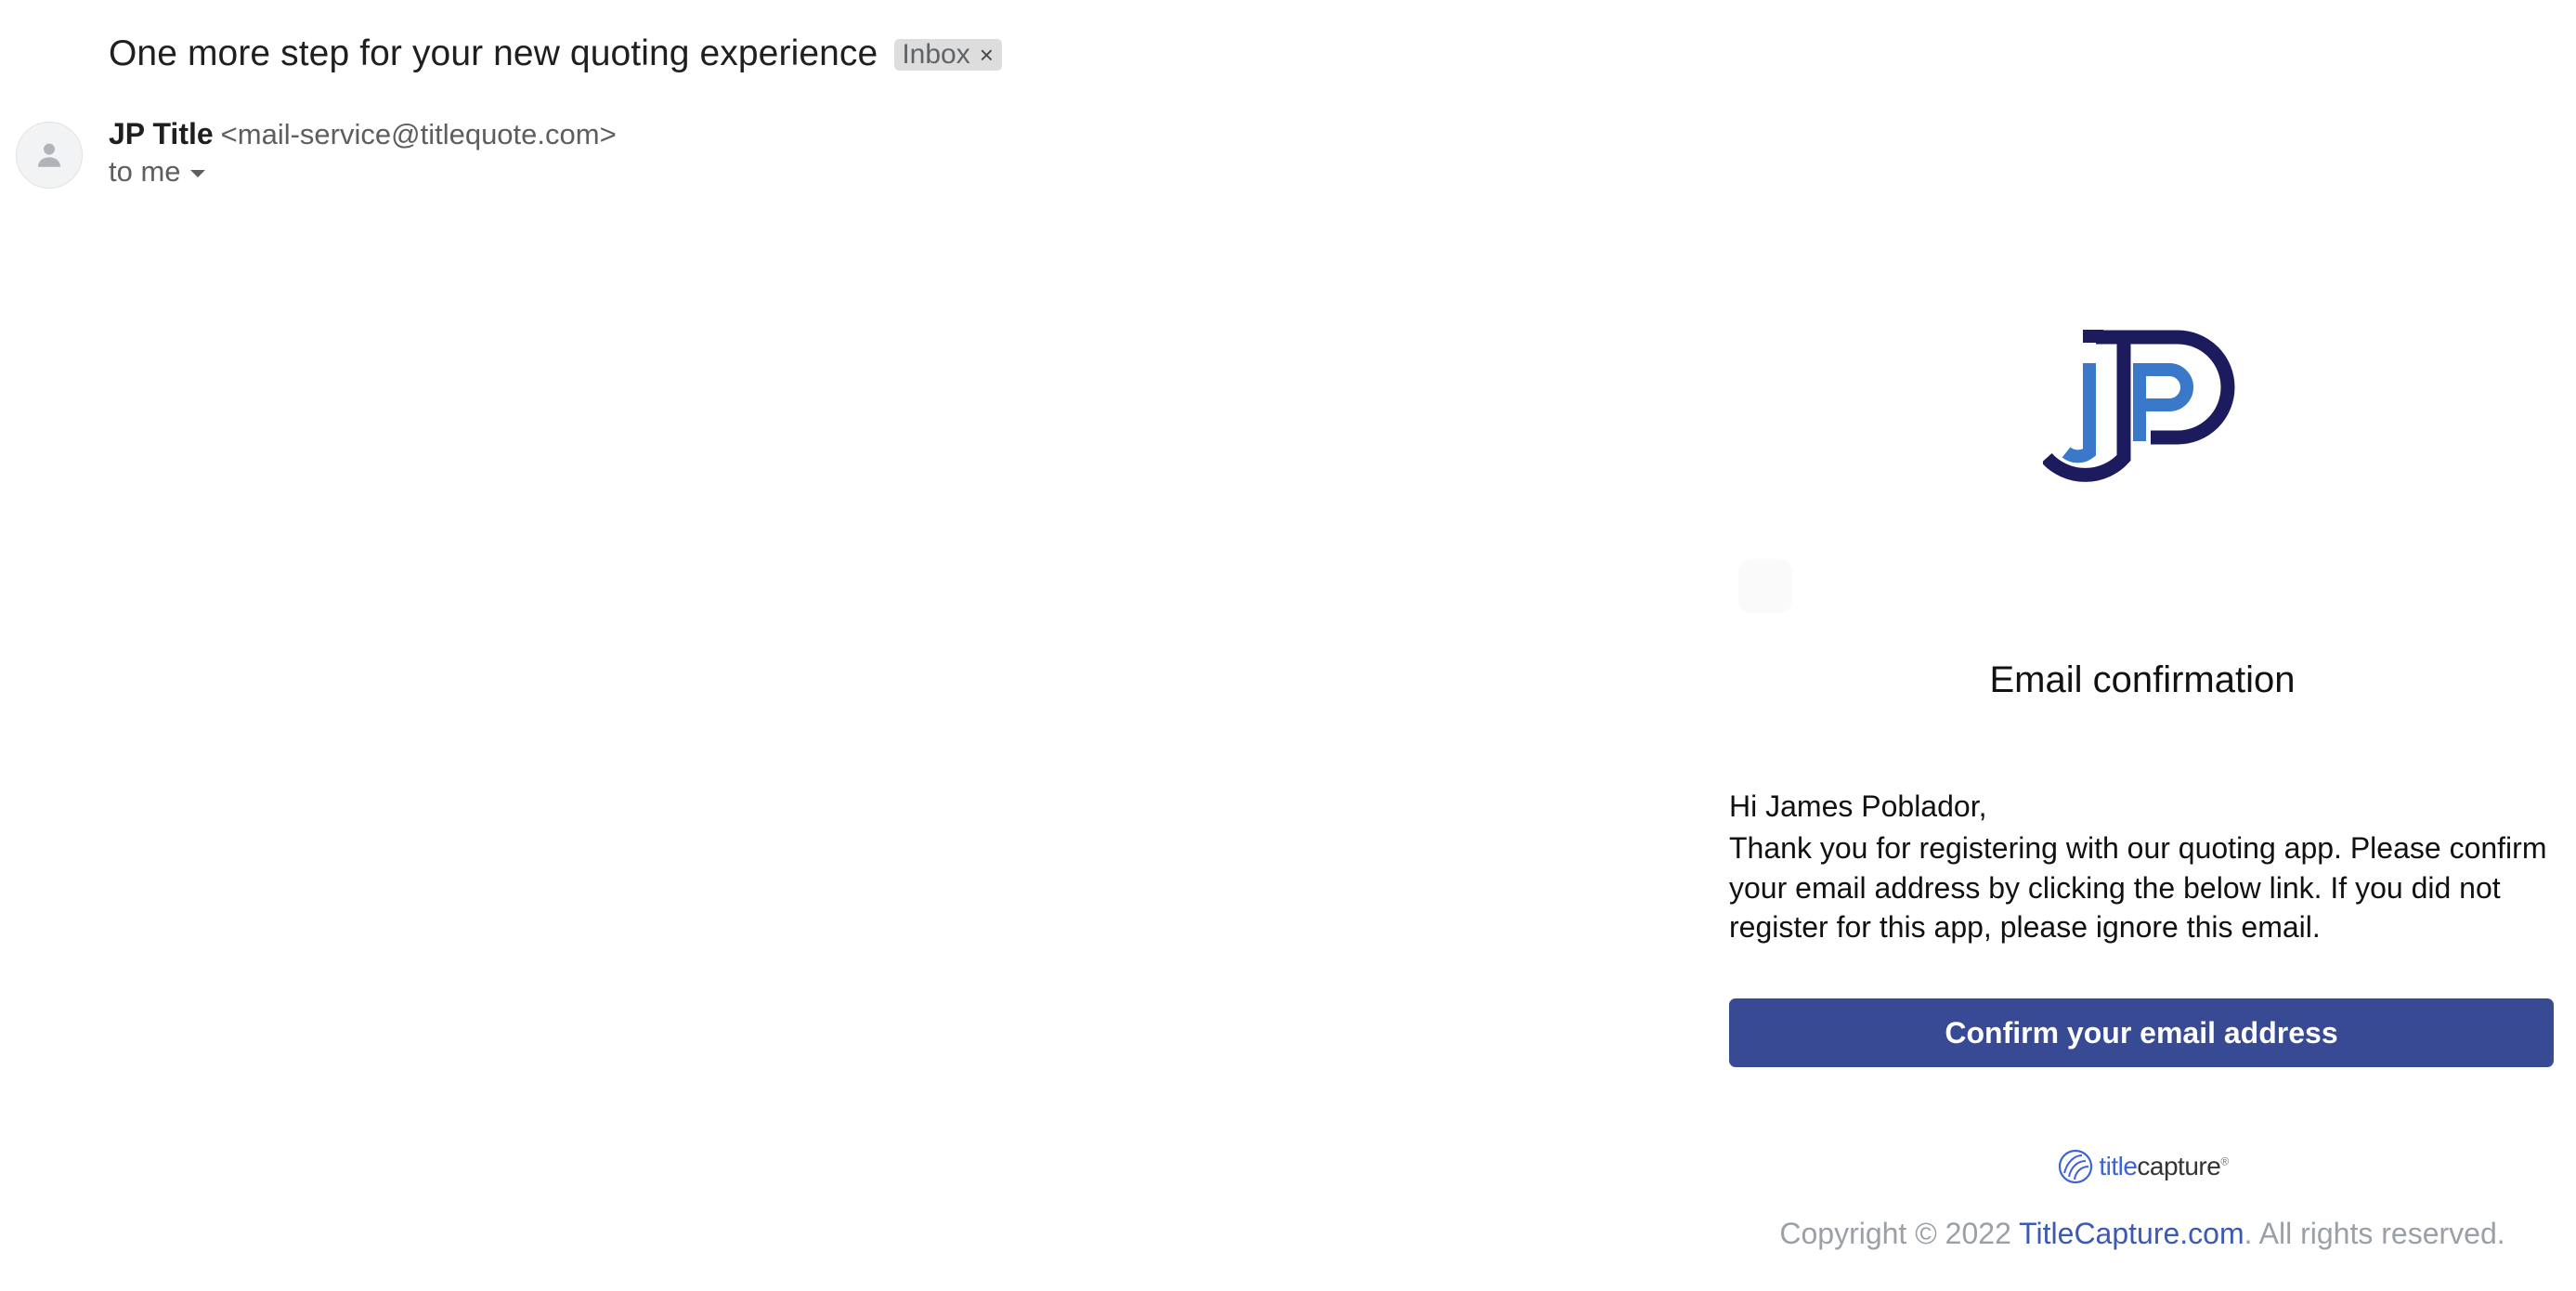 Image resolution: width=2576 pixels, height=1291 pixels. Describe the element at coordinates (418, 134) in the screenshot. I see `sender-email: <mail-service@titlequote.com>` at that location.